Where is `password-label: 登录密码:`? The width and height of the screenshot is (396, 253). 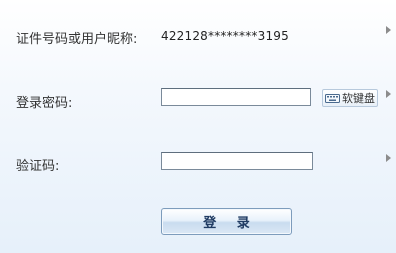 password-label: 登录密码: is located at coordinates (44, 103).